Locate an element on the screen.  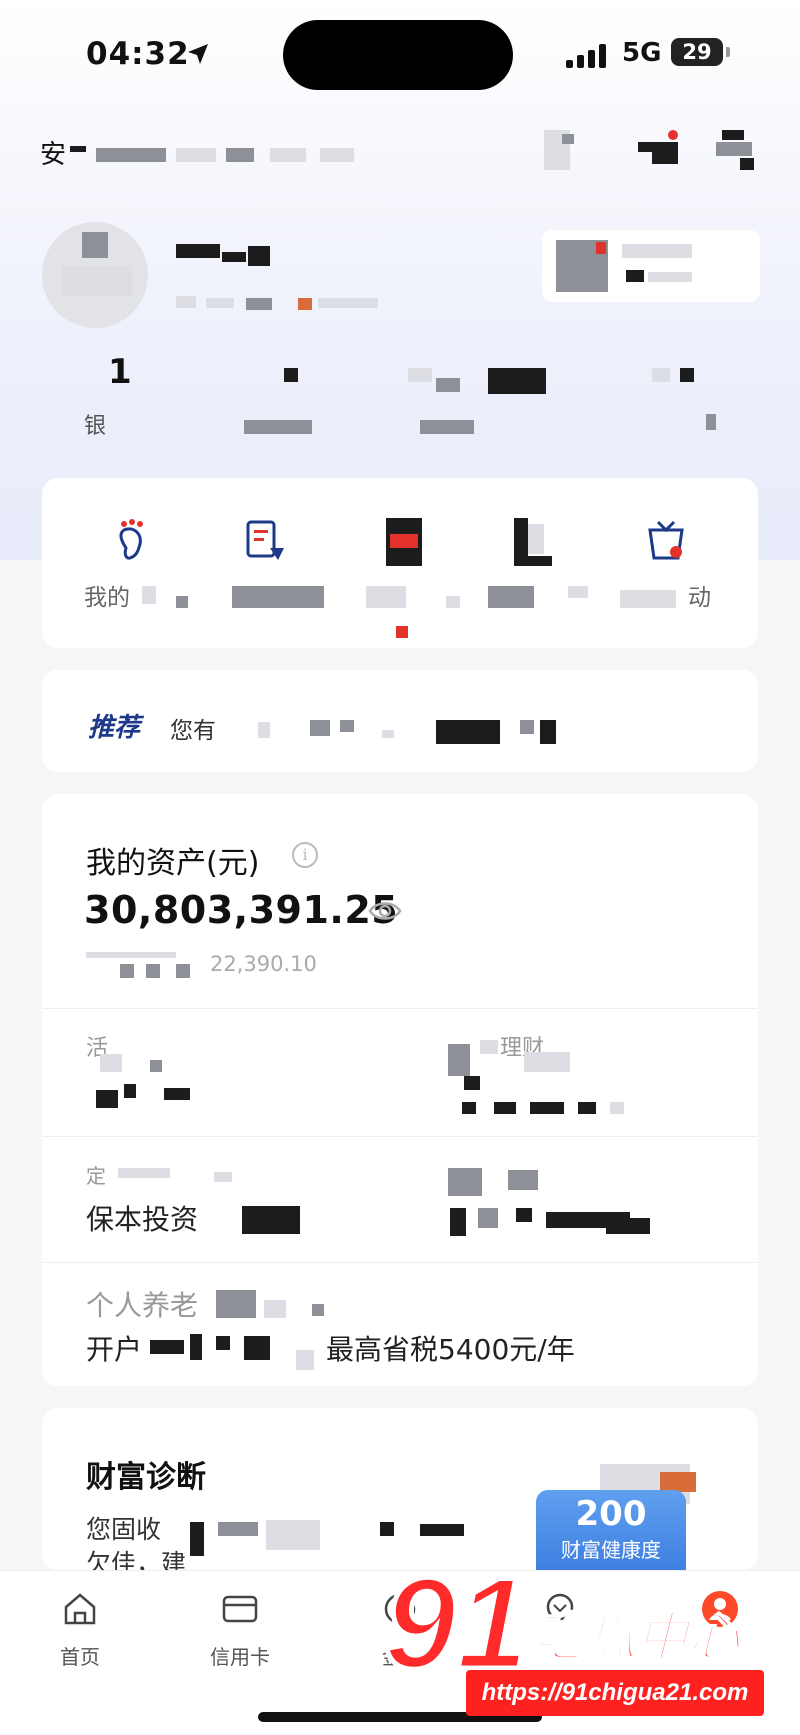
tab-home-label: 首页 is located at coordinates (80, 1657).